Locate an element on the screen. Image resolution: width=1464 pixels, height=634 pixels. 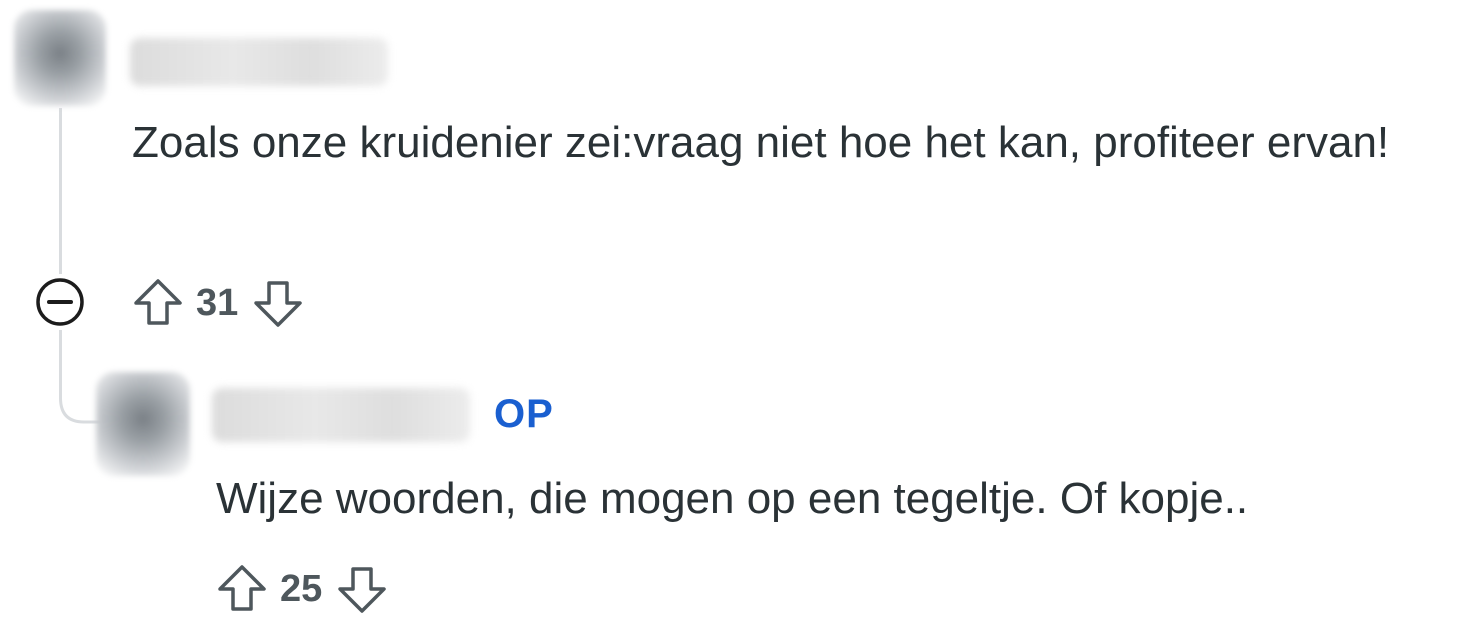
collapse-thread-button is located at coordinates (60, 302).